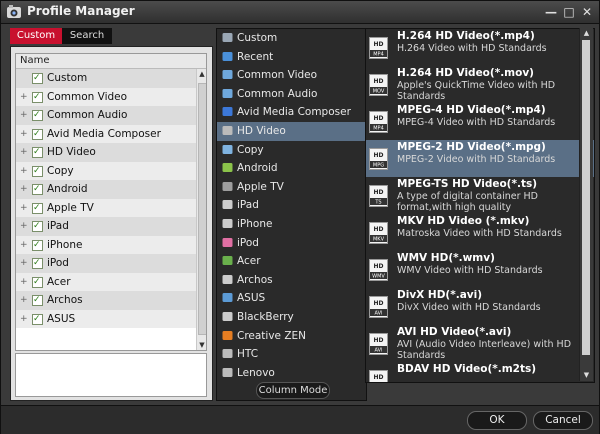 This screenshot has height=434, width=600. I want to click on category-label: Common Audio, so click(277, 93).